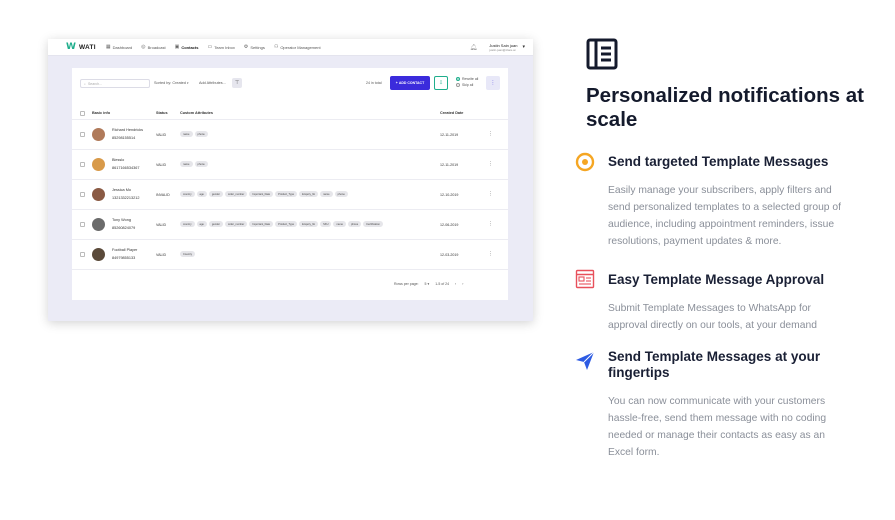  What do you see at coordinates (122, 47) in the screenshot?
I see `nav-label: Dashboard` at bounding box center [122, 47].